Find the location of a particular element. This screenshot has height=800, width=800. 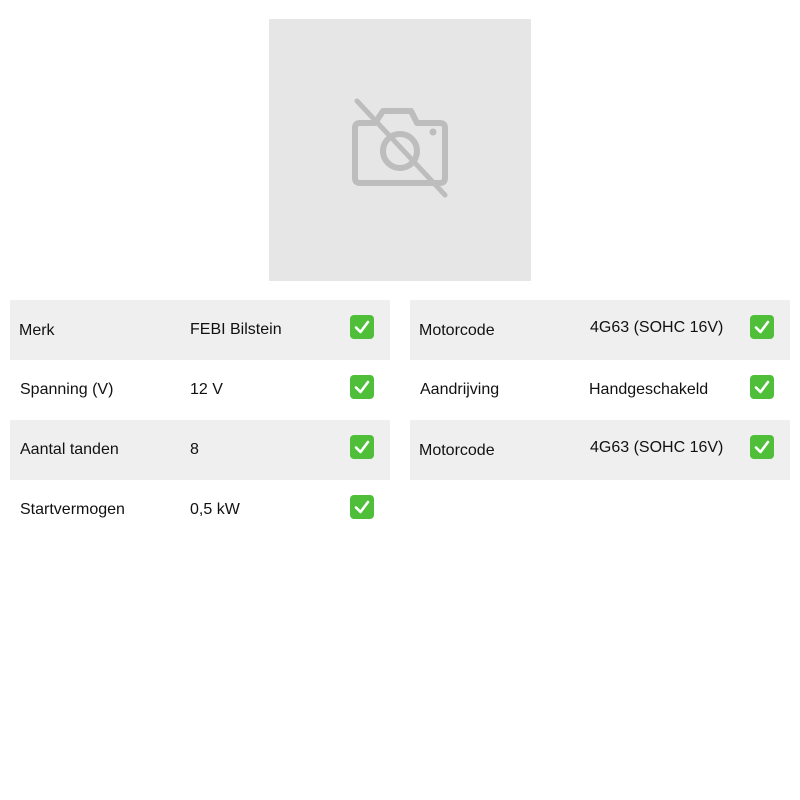

spec-row-spanning: Spanning (V) 12 V is located at coordinates (200, 390).